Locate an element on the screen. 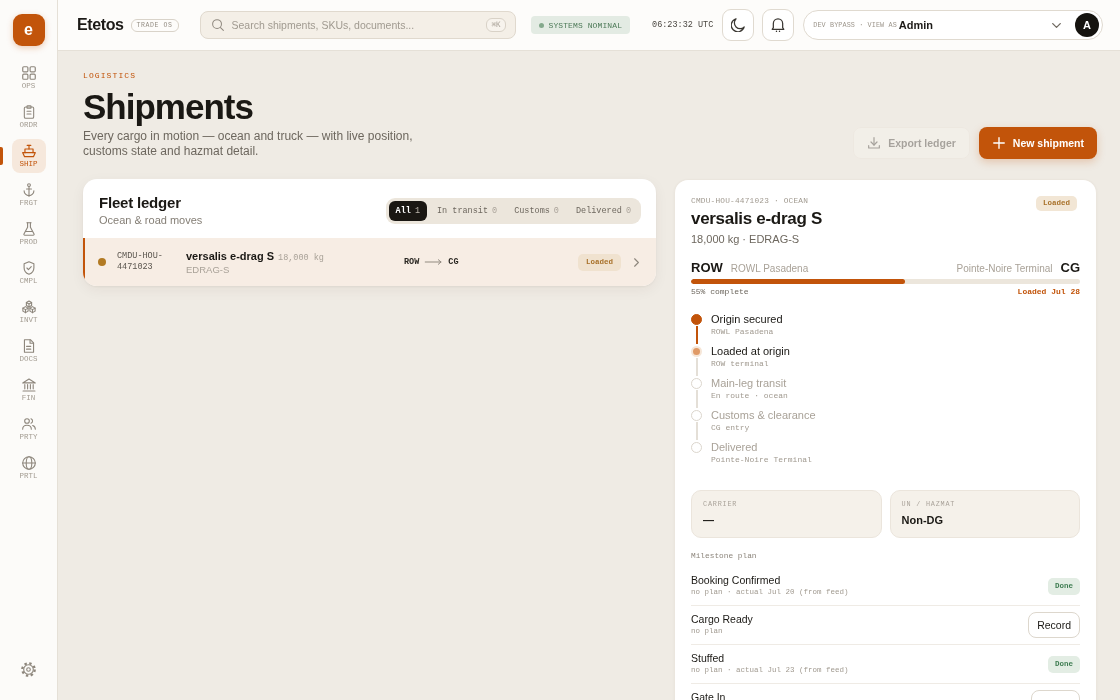 Image resolution: width=1120 pixels, height=700 pixels. route-destination: CG is located at coordinates (453, 262).